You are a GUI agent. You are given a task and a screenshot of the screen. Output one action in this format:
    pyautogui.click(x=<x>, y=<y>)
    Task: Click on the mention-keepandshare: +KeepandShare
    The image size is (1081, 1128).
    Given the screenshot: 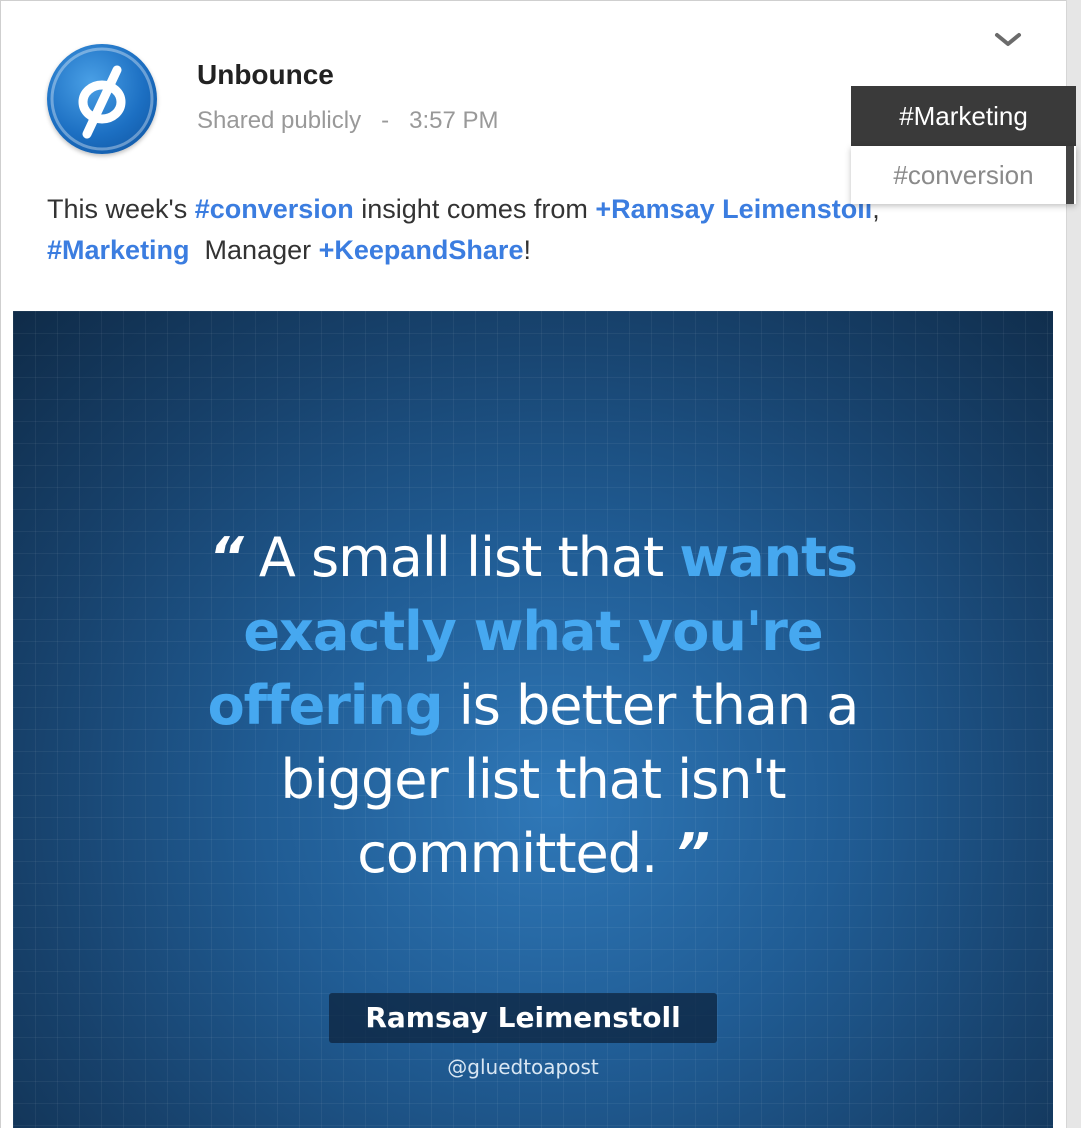 What is the action you would take?
    pyautogui.click(x=421, y=250)
    